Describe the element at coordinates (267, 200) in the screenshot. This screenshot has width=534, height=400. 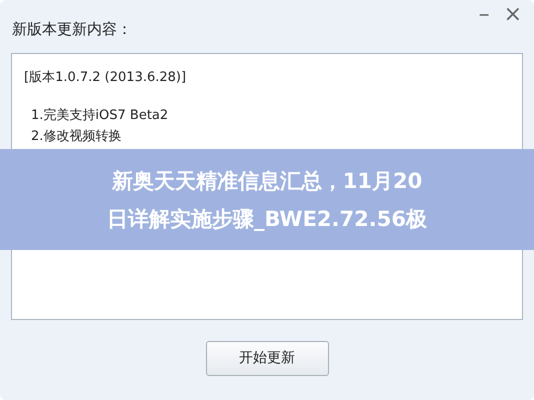
I see `banner-headline: 新奥天天精准信息汇总，11月20 日详解实施步骤_BWE2.72.56极` at that location.